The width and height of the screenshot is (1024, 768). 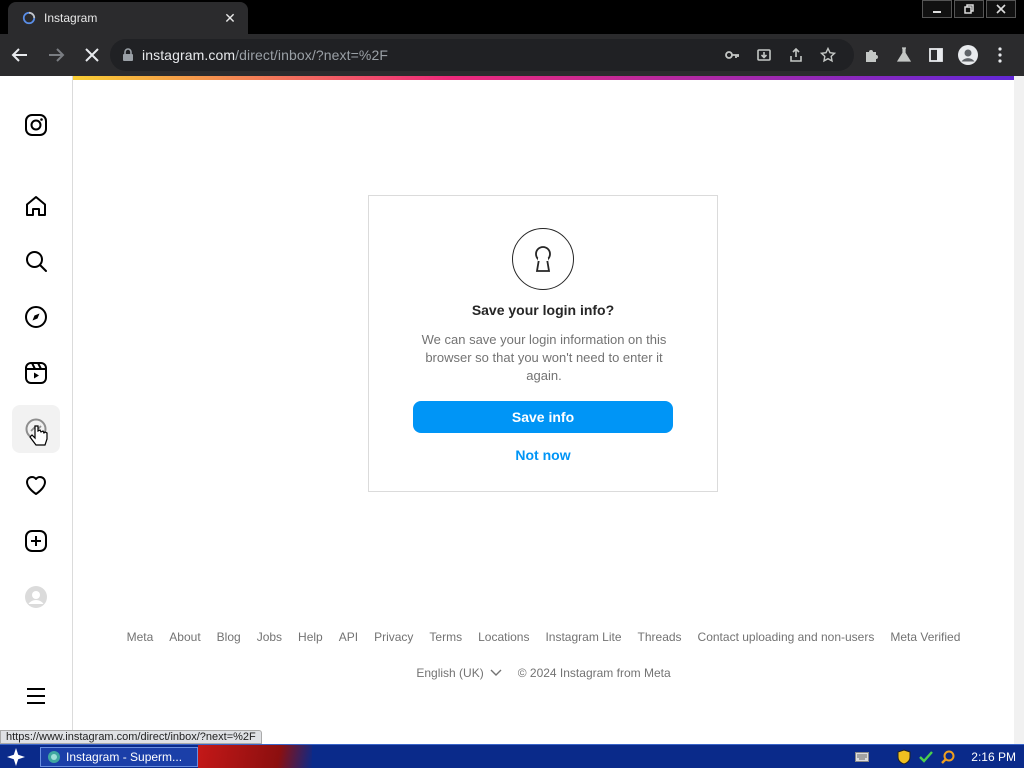 I want to click on language-label: English (UK), so click(x=450, y=673).